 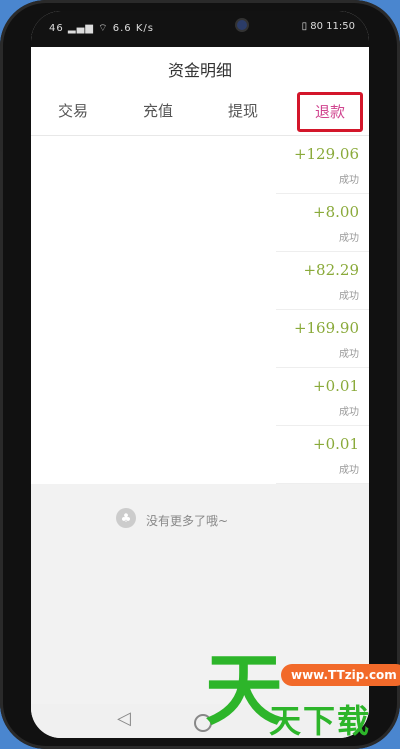 What do you see at coordinates (126, 518) in the screenshot?
I see `mushroom-icon: ♣` at bounding box center [126, 518].